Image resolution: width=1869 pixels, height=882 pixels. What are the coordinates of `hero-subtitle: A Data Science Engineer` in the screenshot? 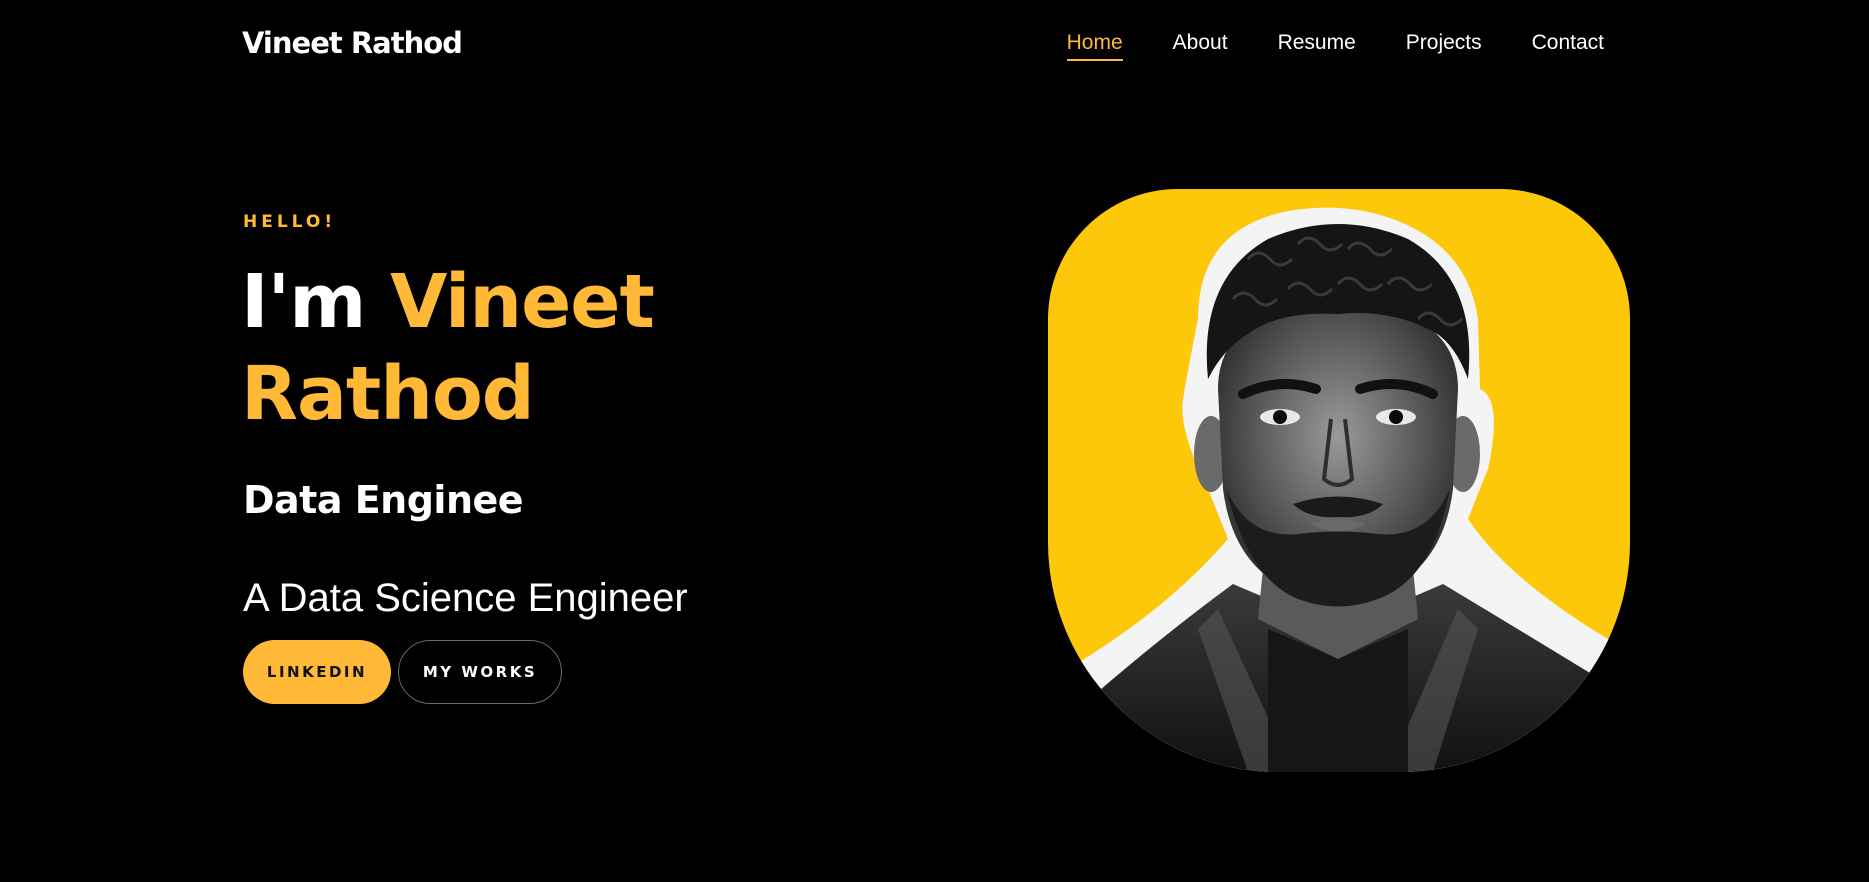 It's located at (465, 598).